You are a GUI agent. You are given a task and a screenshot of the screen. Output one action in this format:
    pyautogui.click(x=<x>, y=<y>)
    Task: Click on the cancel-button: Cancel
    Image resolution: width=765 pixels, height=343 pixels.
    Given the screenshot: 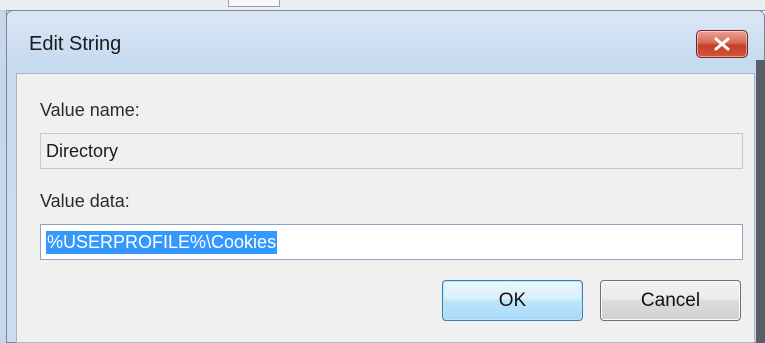 What is the action you would take?
    pyautogui.click(x=670, y=300)
    